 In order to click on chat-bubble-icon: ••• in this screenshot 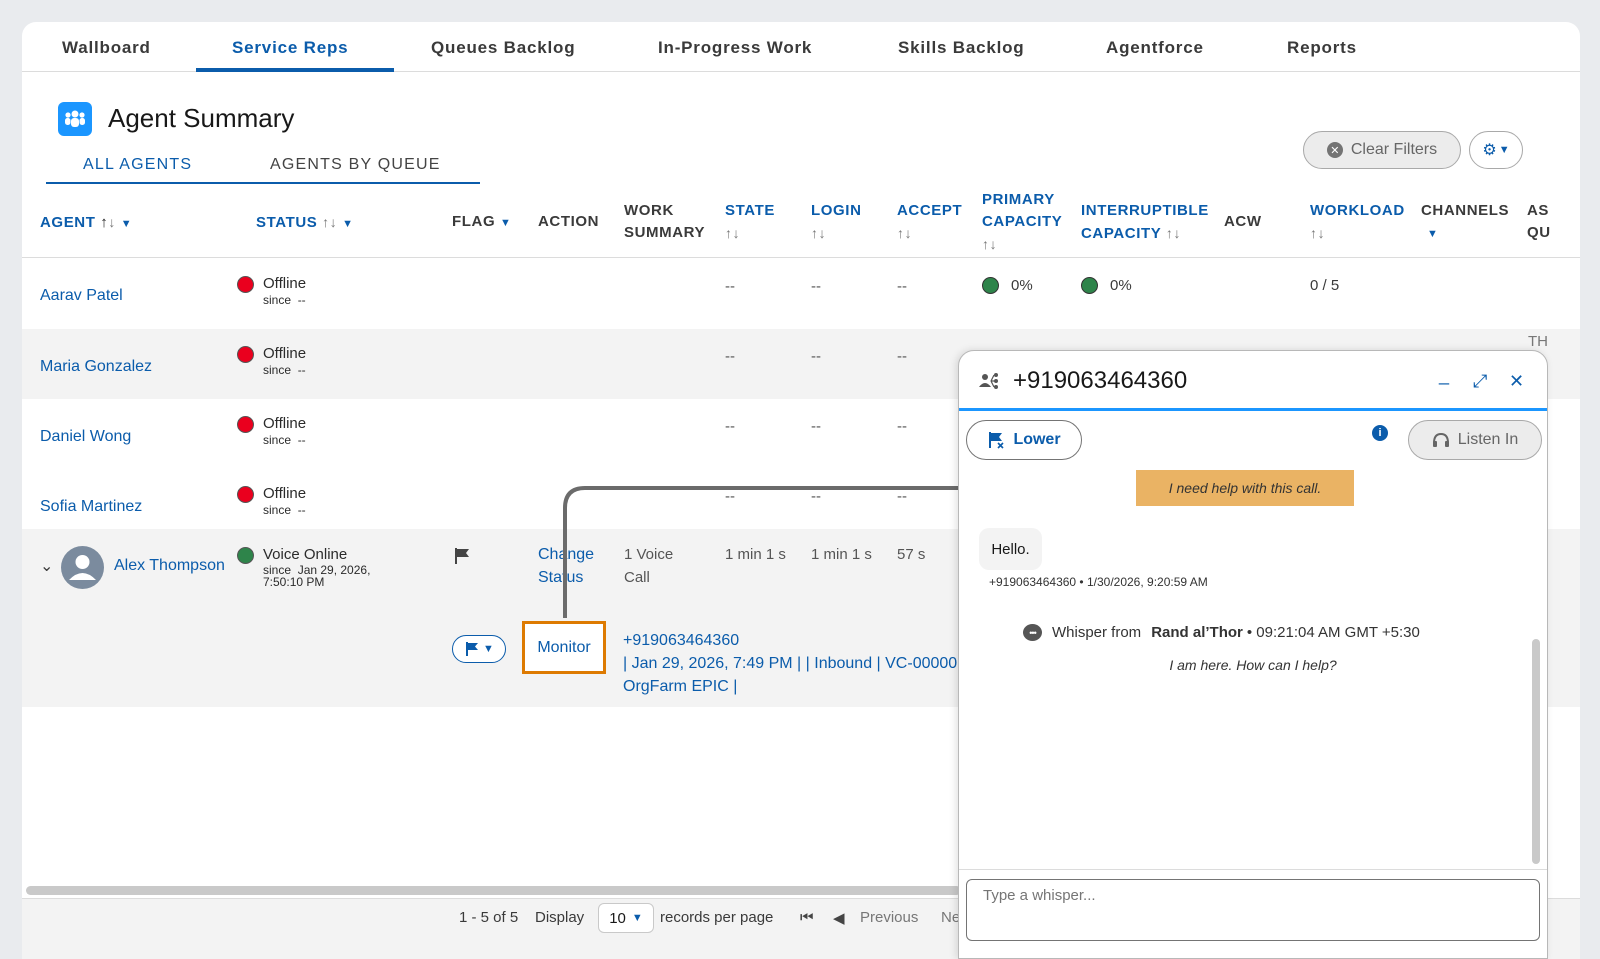, I will do `click(1032, 632)`.